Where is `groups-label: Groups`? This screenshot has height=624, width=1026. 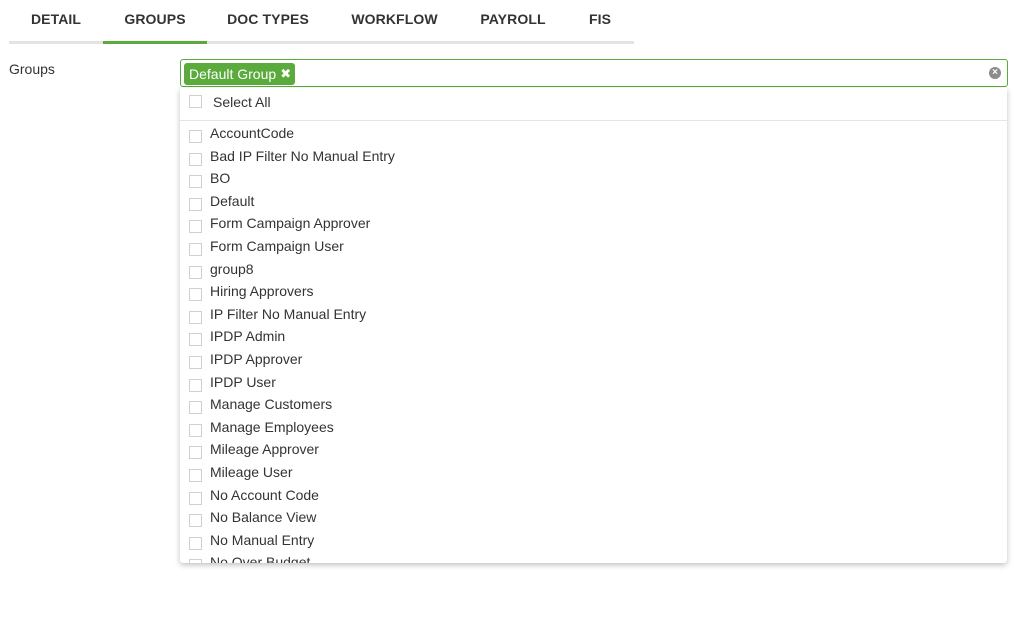 groups-label: Groups is located at coordinates (32, 69).